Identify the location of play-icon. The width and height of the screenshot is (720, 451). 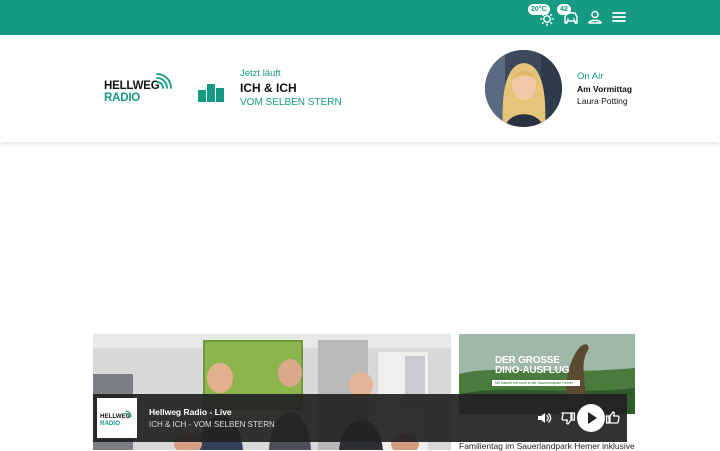
(592, 418).